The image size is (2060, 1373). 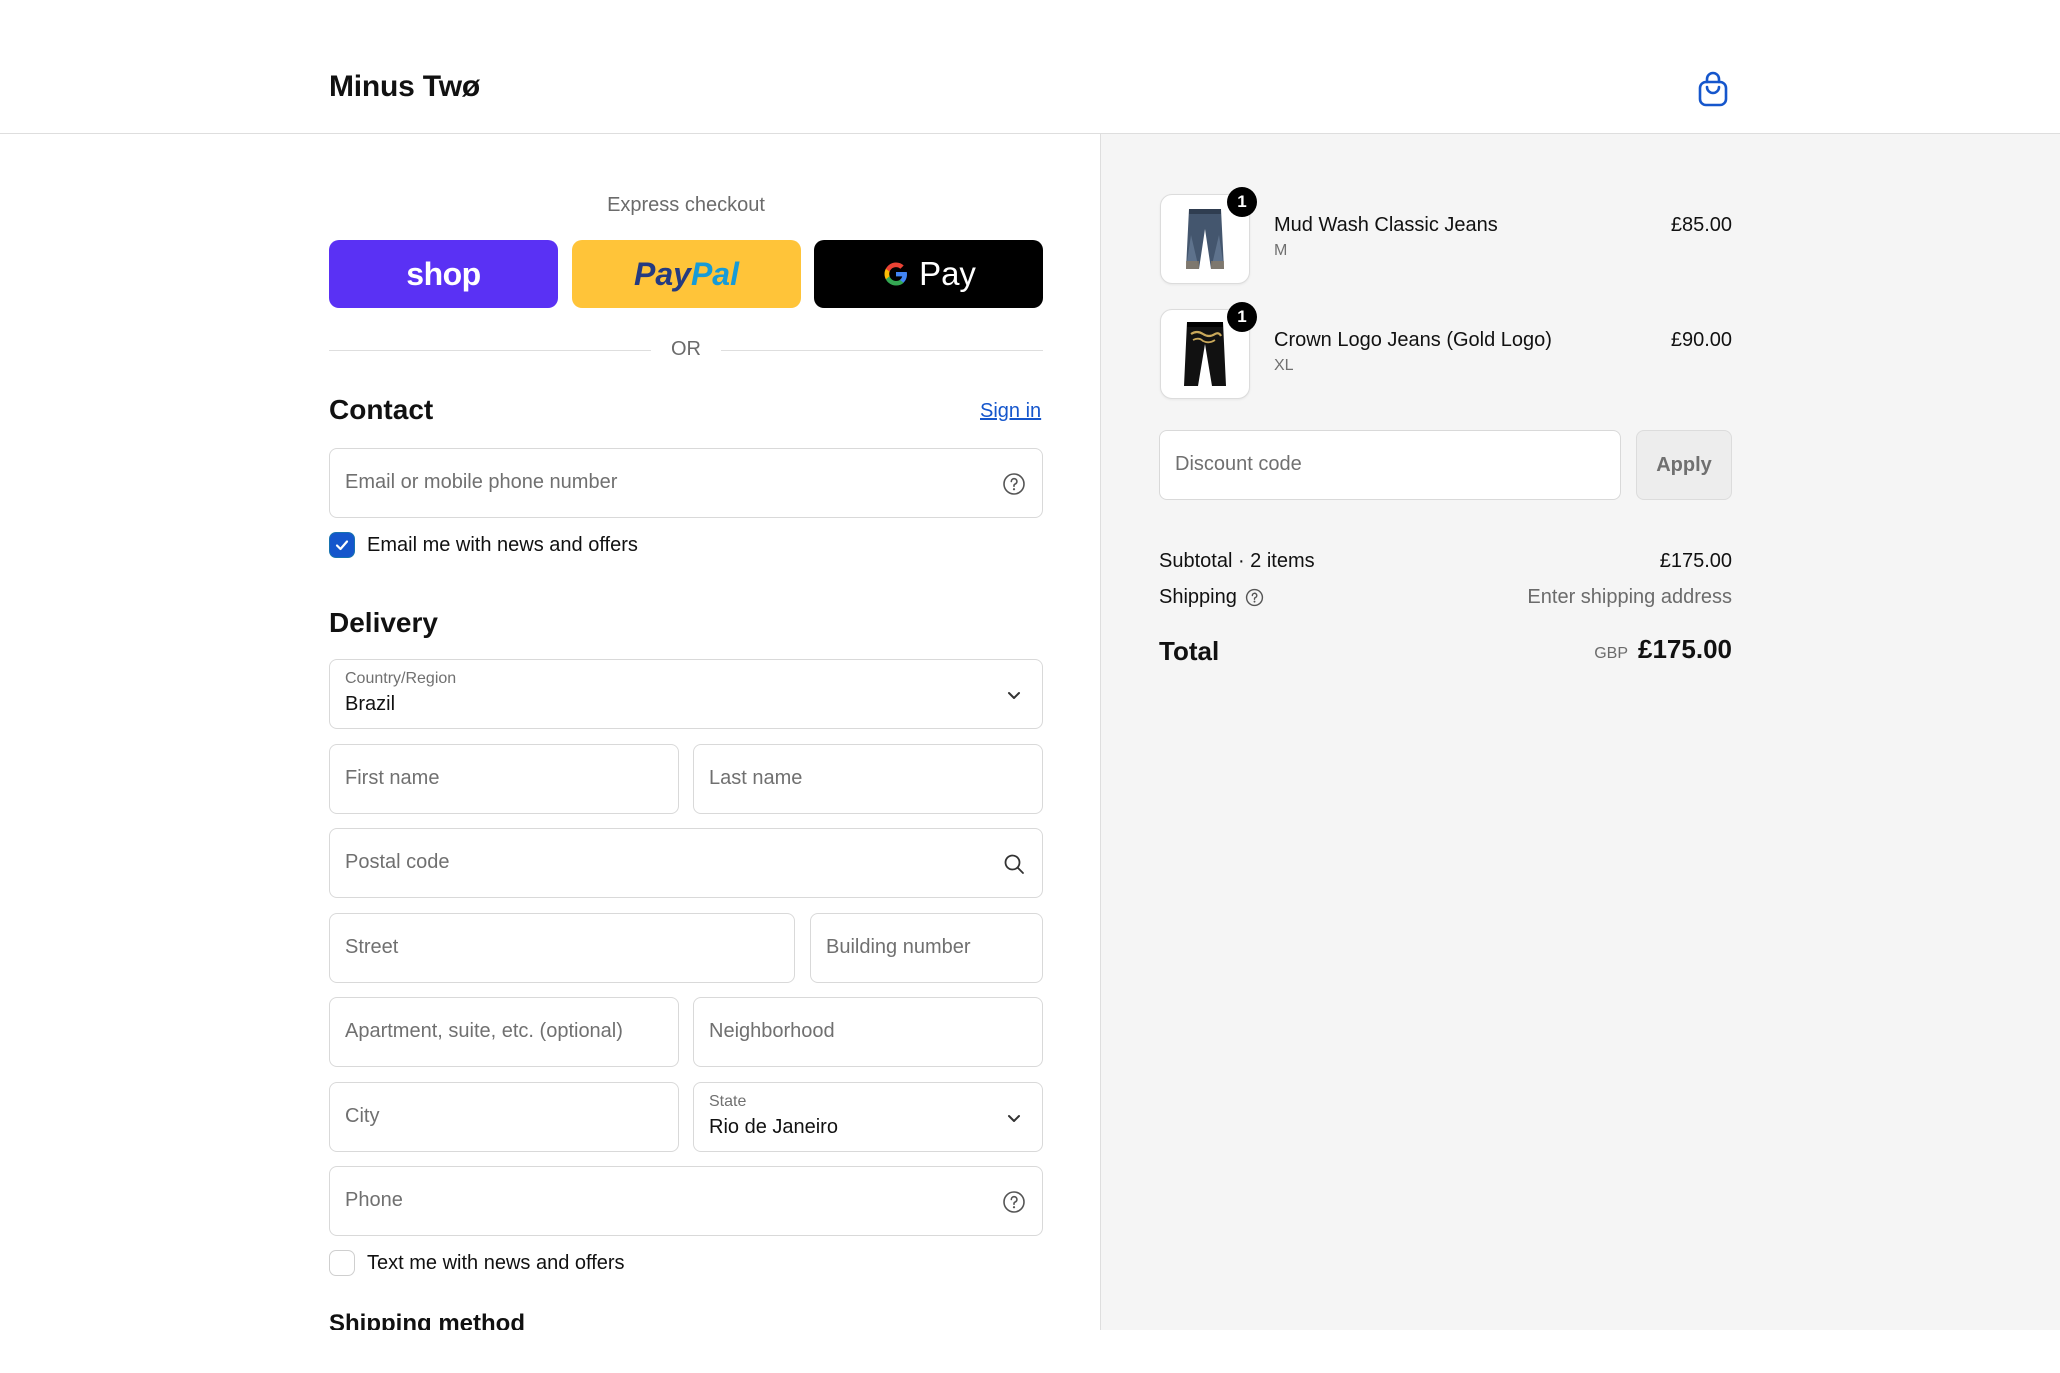 What do you see at coordinates (481, 482) in the screenshot?
I see `email-placeholder: Email or mobile phone number` at bounding box center [481, 482].